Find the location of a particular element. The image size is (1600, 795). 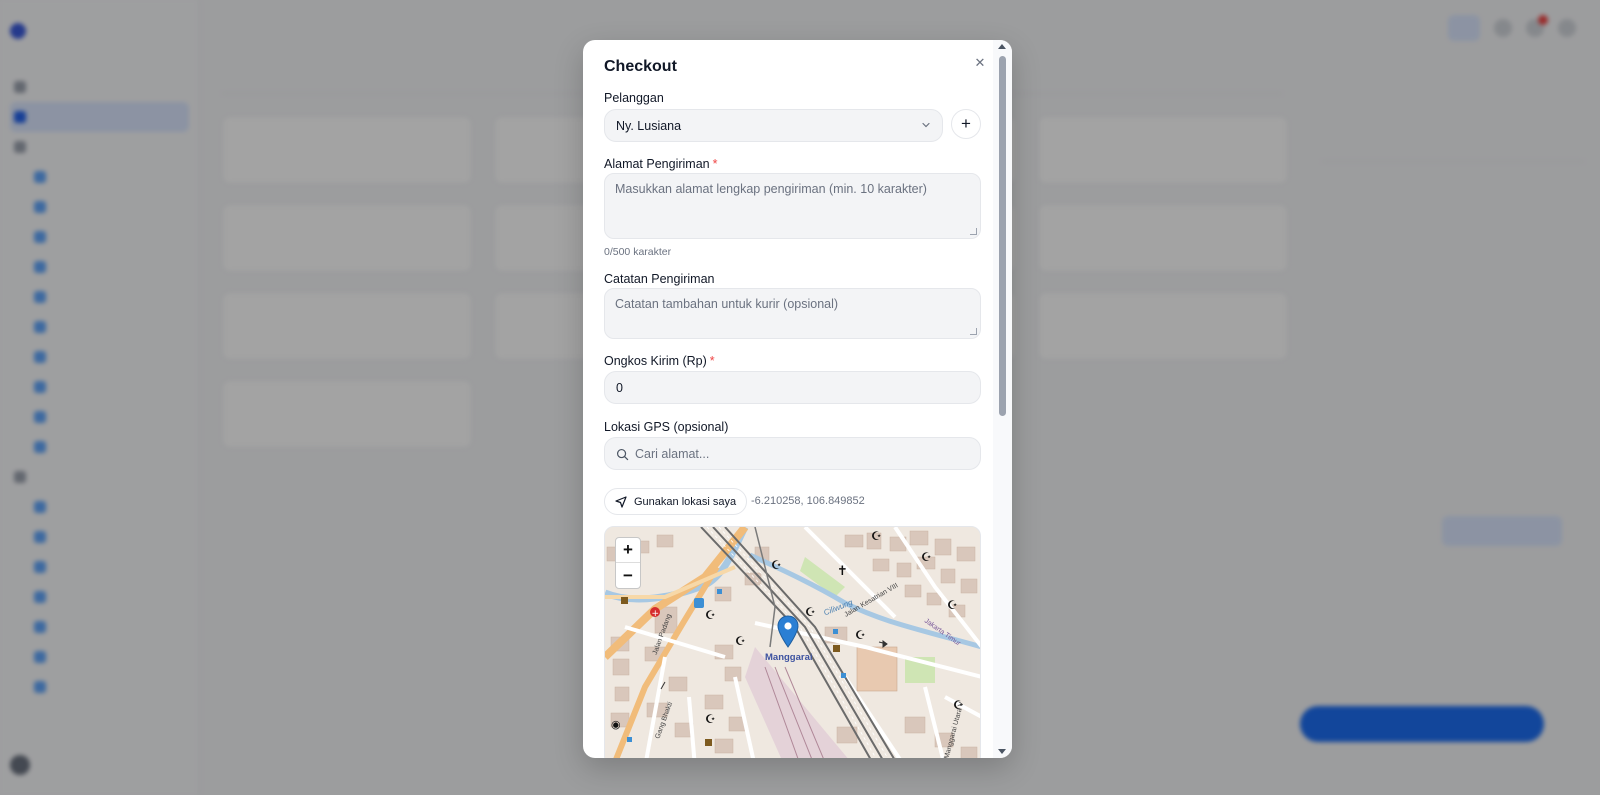

scrollbar-thumb is located at coordinates (1002, 236).